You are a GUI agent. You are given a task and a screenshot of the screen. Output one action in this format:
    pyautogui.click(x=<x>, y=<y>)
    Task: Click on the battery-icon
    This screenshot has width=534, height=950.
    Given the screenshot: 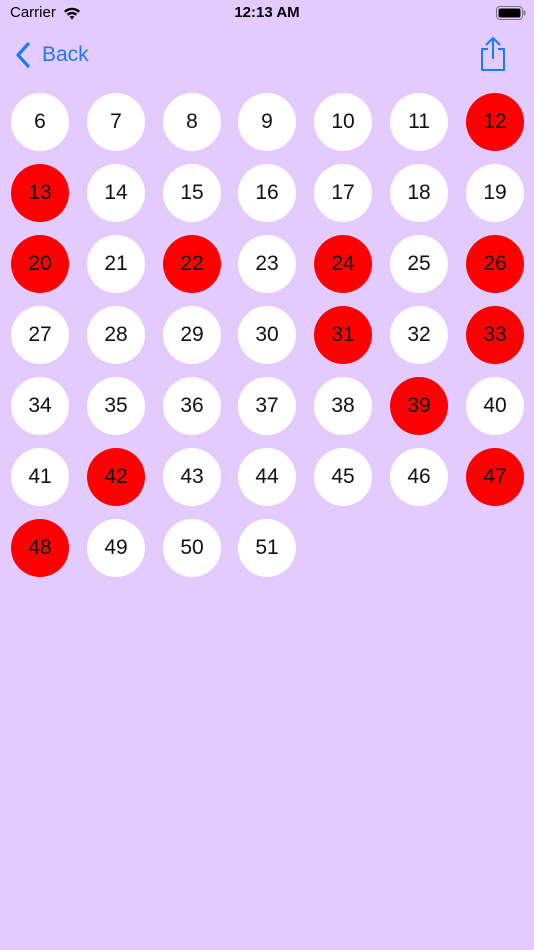 What is the action you would take?
    pyautogui.click(x=511, y=13)
    